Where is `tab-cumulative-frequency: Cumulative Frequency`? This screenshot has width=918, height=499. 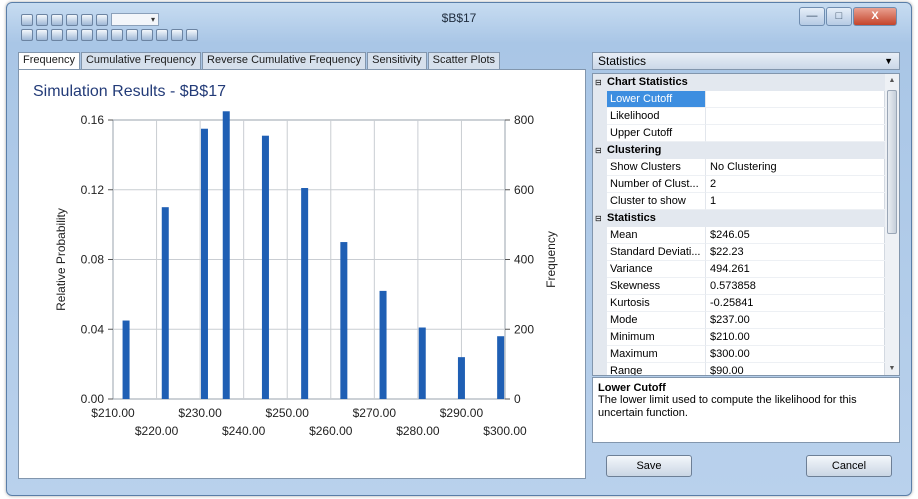
tab-cumulative-frequency: Cumulative Frequency is located at coordinates (141, 60).